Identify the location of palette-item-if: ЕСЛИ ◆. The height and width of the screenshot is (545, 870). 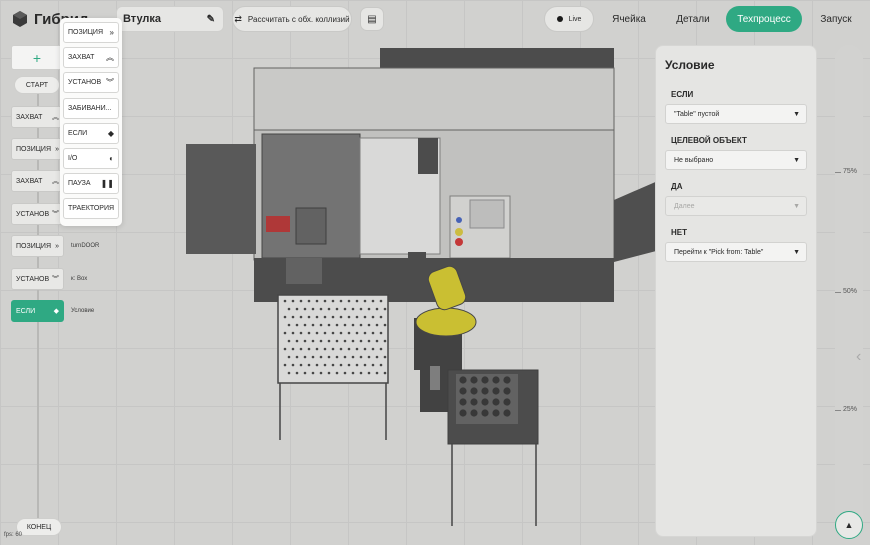
(91, 133).